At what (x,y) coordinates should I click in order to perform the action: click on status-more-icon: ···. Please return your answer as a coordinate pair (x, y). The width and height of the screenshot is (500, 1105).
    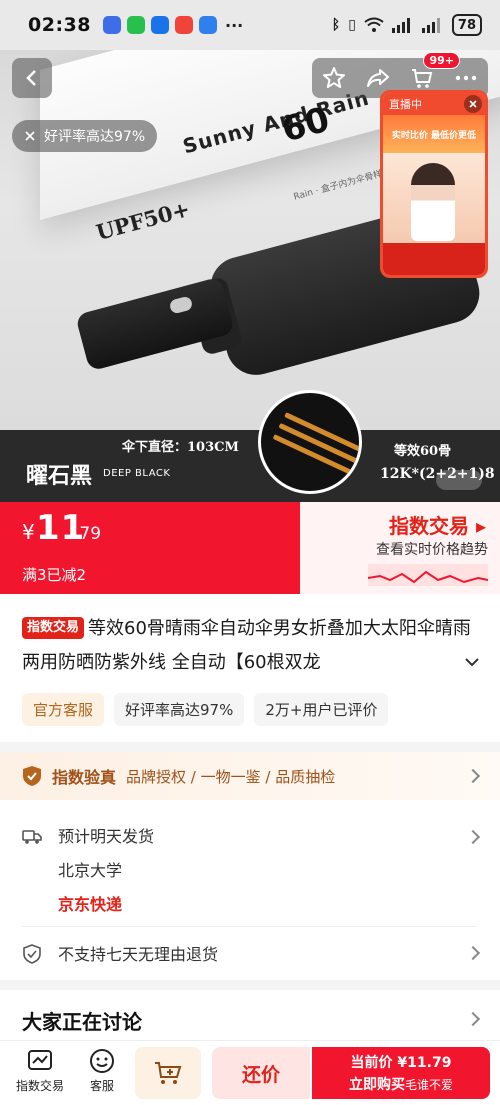
    Looking at the image, I should click on (234, 25).